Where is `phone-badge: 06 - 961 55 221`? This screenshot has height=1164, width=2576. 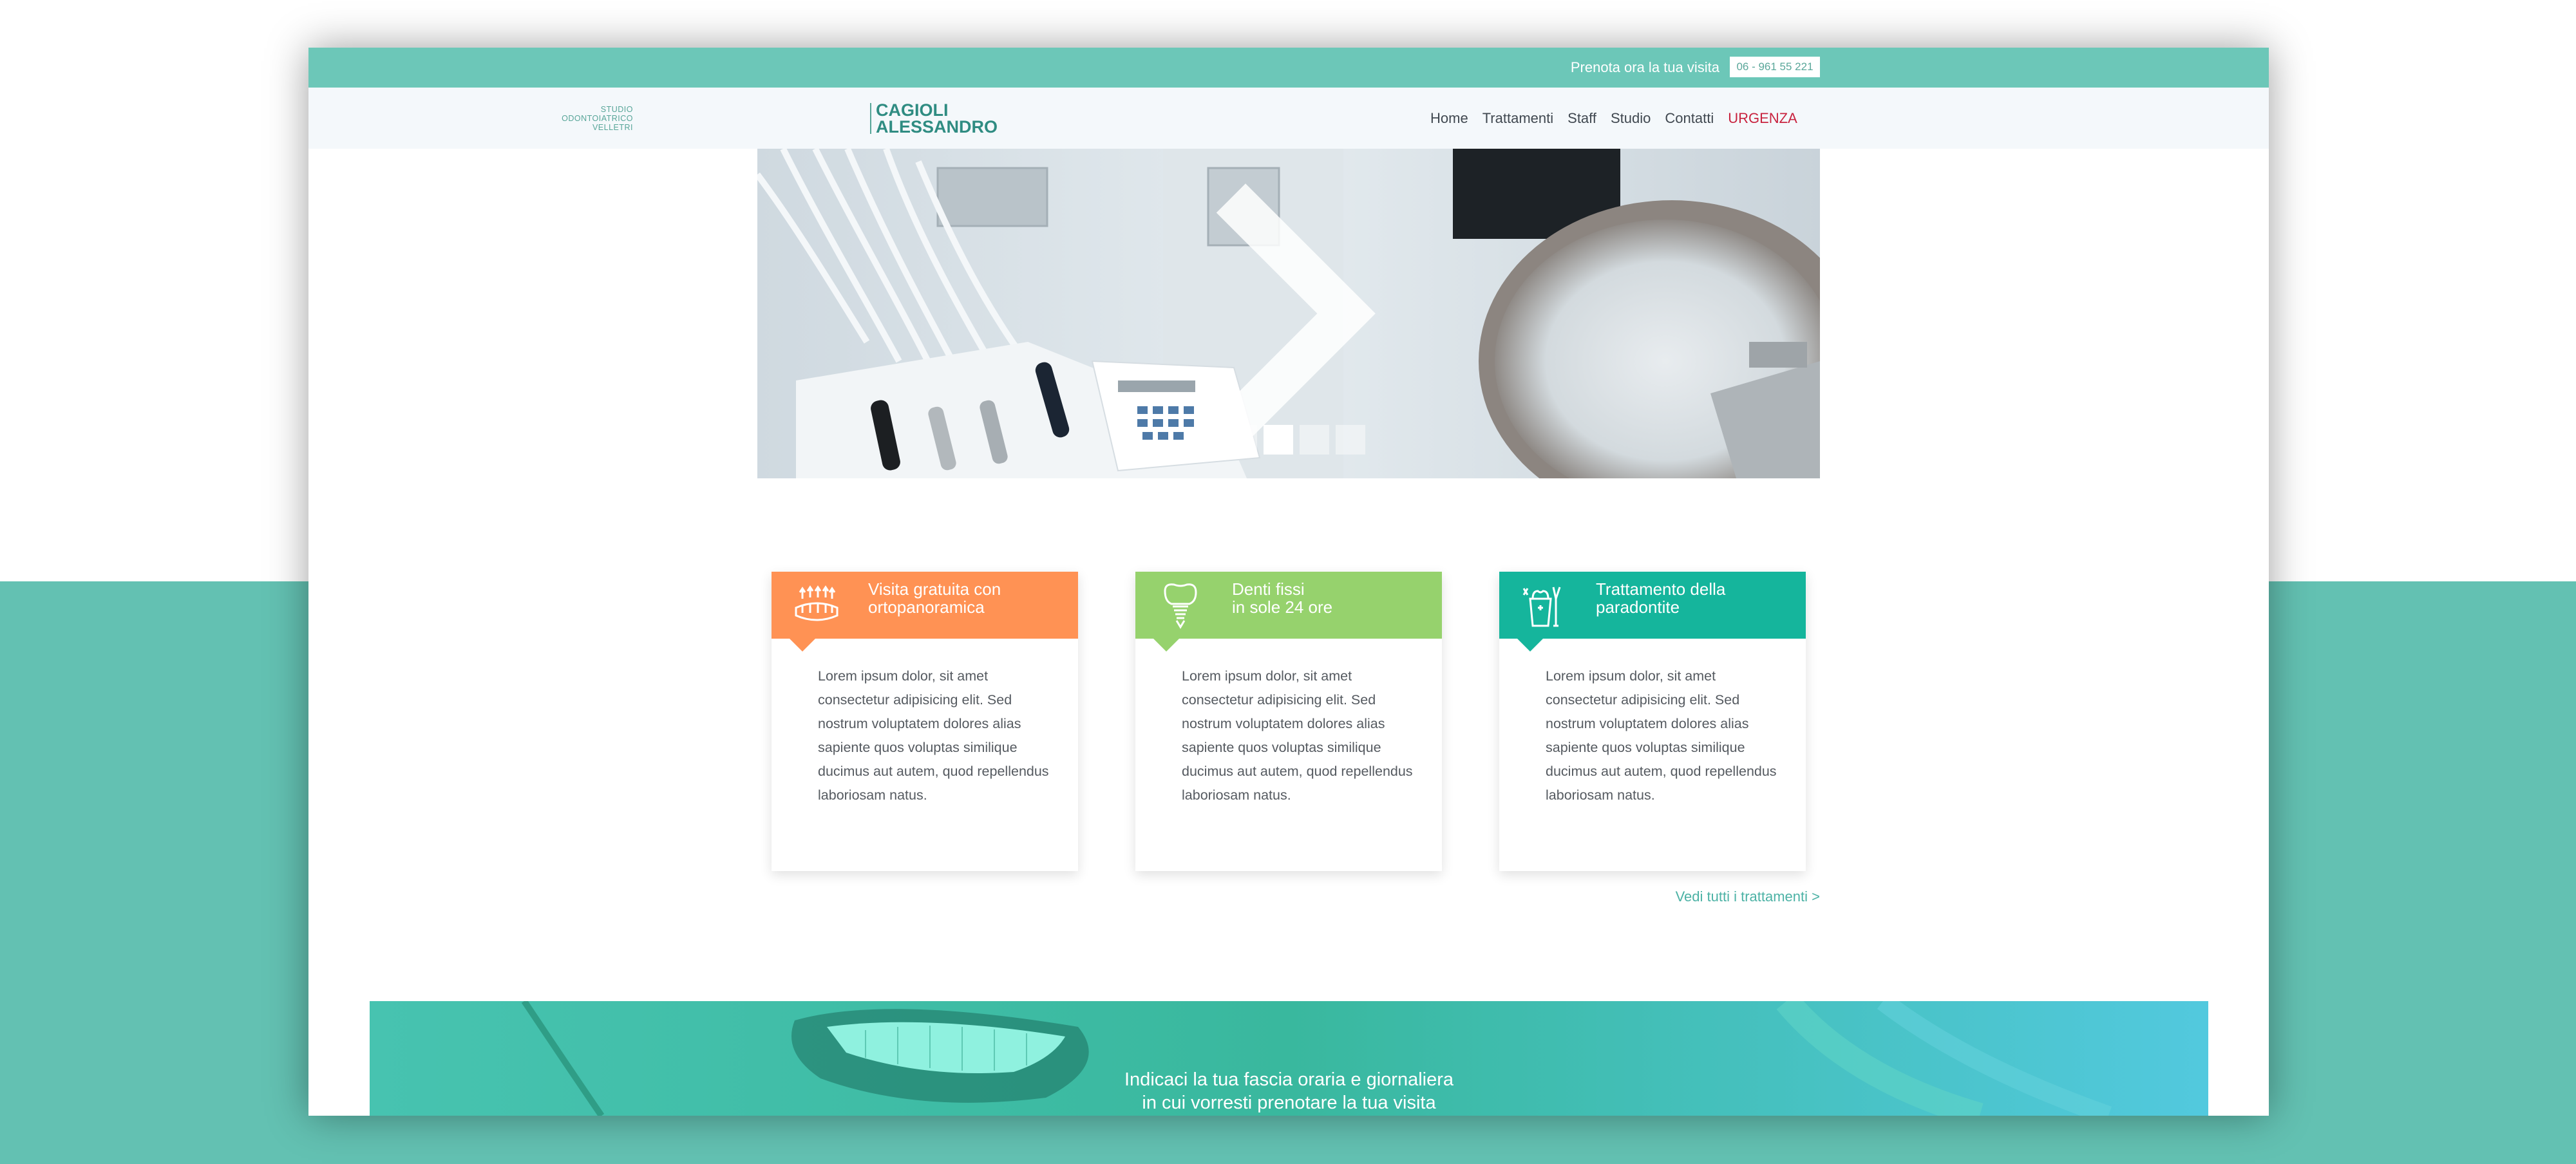 phone-badge: 06 - 961 55 221 is located at coordinates (1775, 67).